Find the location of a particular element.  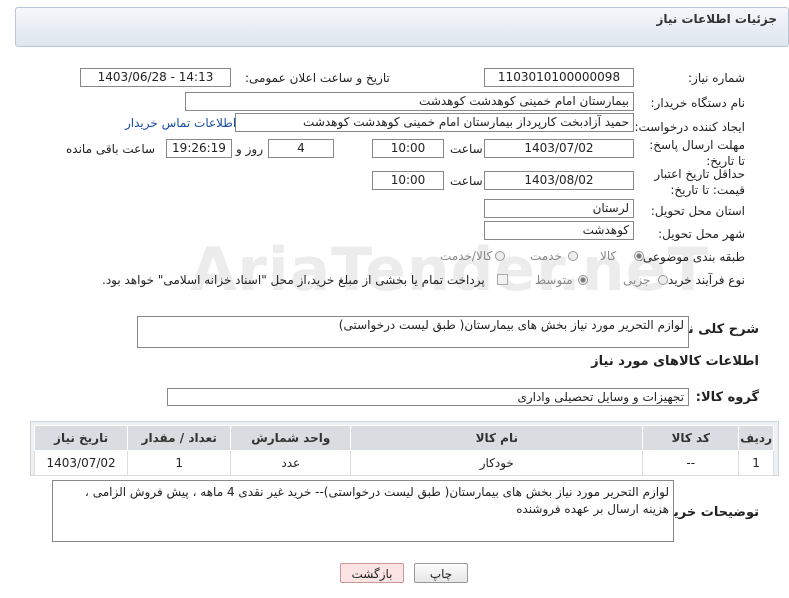

category-both-radio is located at coordinates (500, 256).